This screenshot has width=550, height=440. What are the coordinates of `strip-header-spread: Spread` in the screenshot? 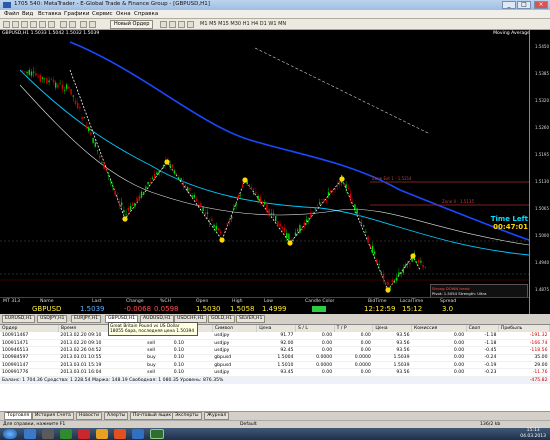 It's located at (448, 301).